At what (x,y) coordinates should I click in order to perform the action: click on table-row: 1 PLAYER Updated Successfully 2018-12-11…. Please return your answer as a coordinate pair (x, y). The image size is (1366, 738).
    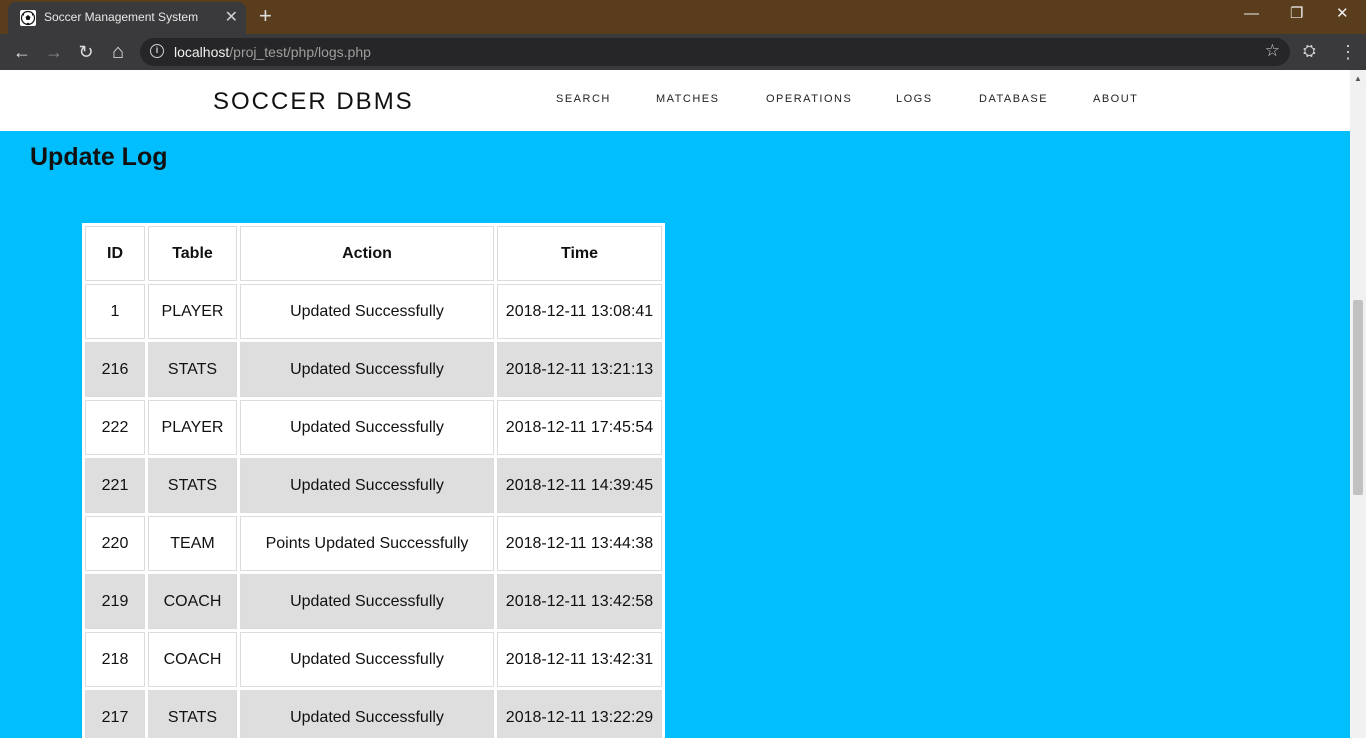
    Looking at the image, I should click on (373, 311).